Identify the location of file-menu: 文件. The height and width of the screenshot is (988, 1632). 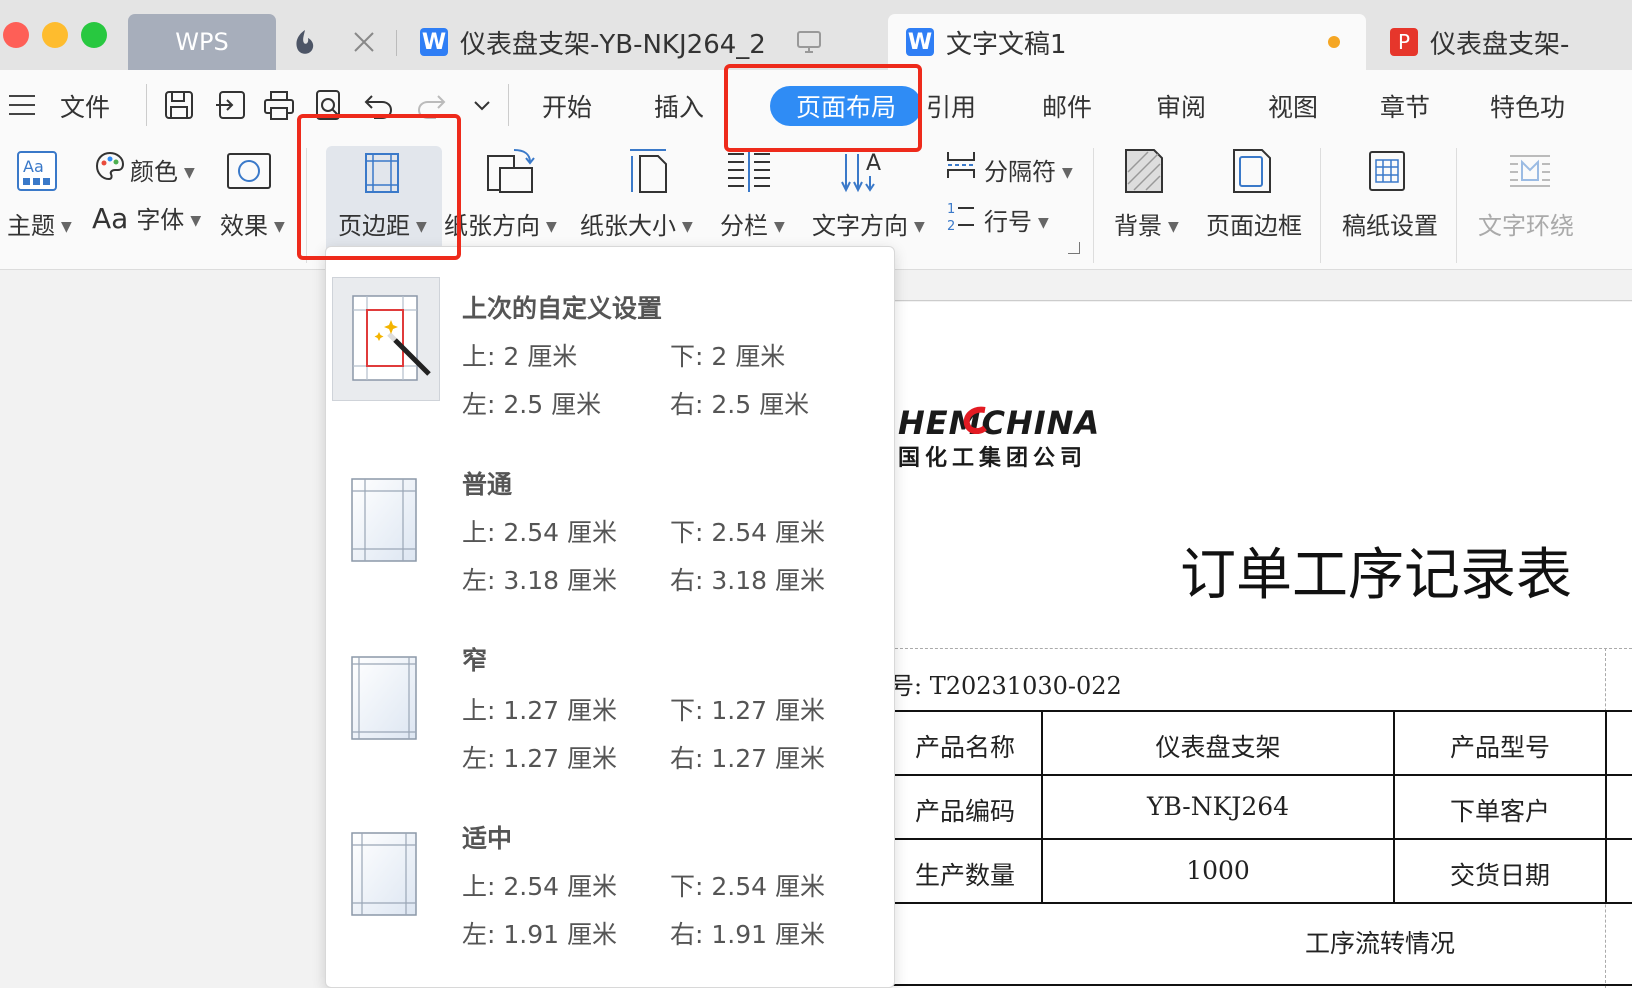
(85, 106).